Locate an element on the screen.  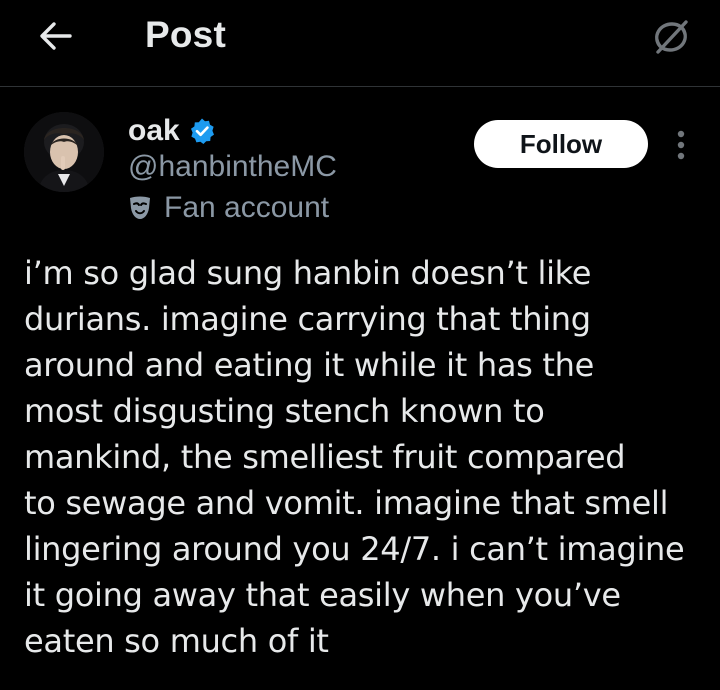
author-avatar is located at coordinates (64, 152).